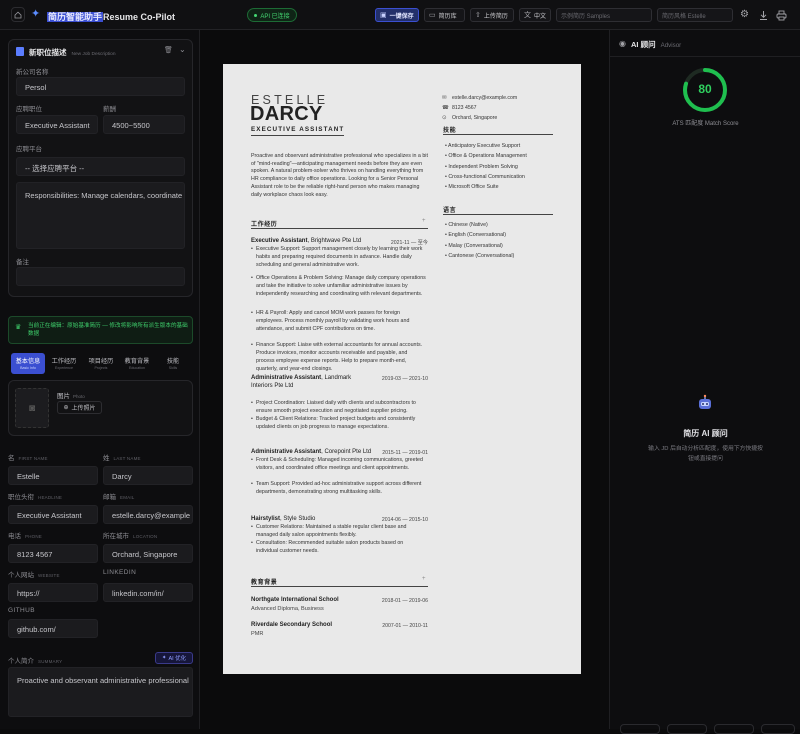 This screenshot has height=734, width=800. I want to click on platform-select: -- 选择应聘平台 --, so click(100, 166).